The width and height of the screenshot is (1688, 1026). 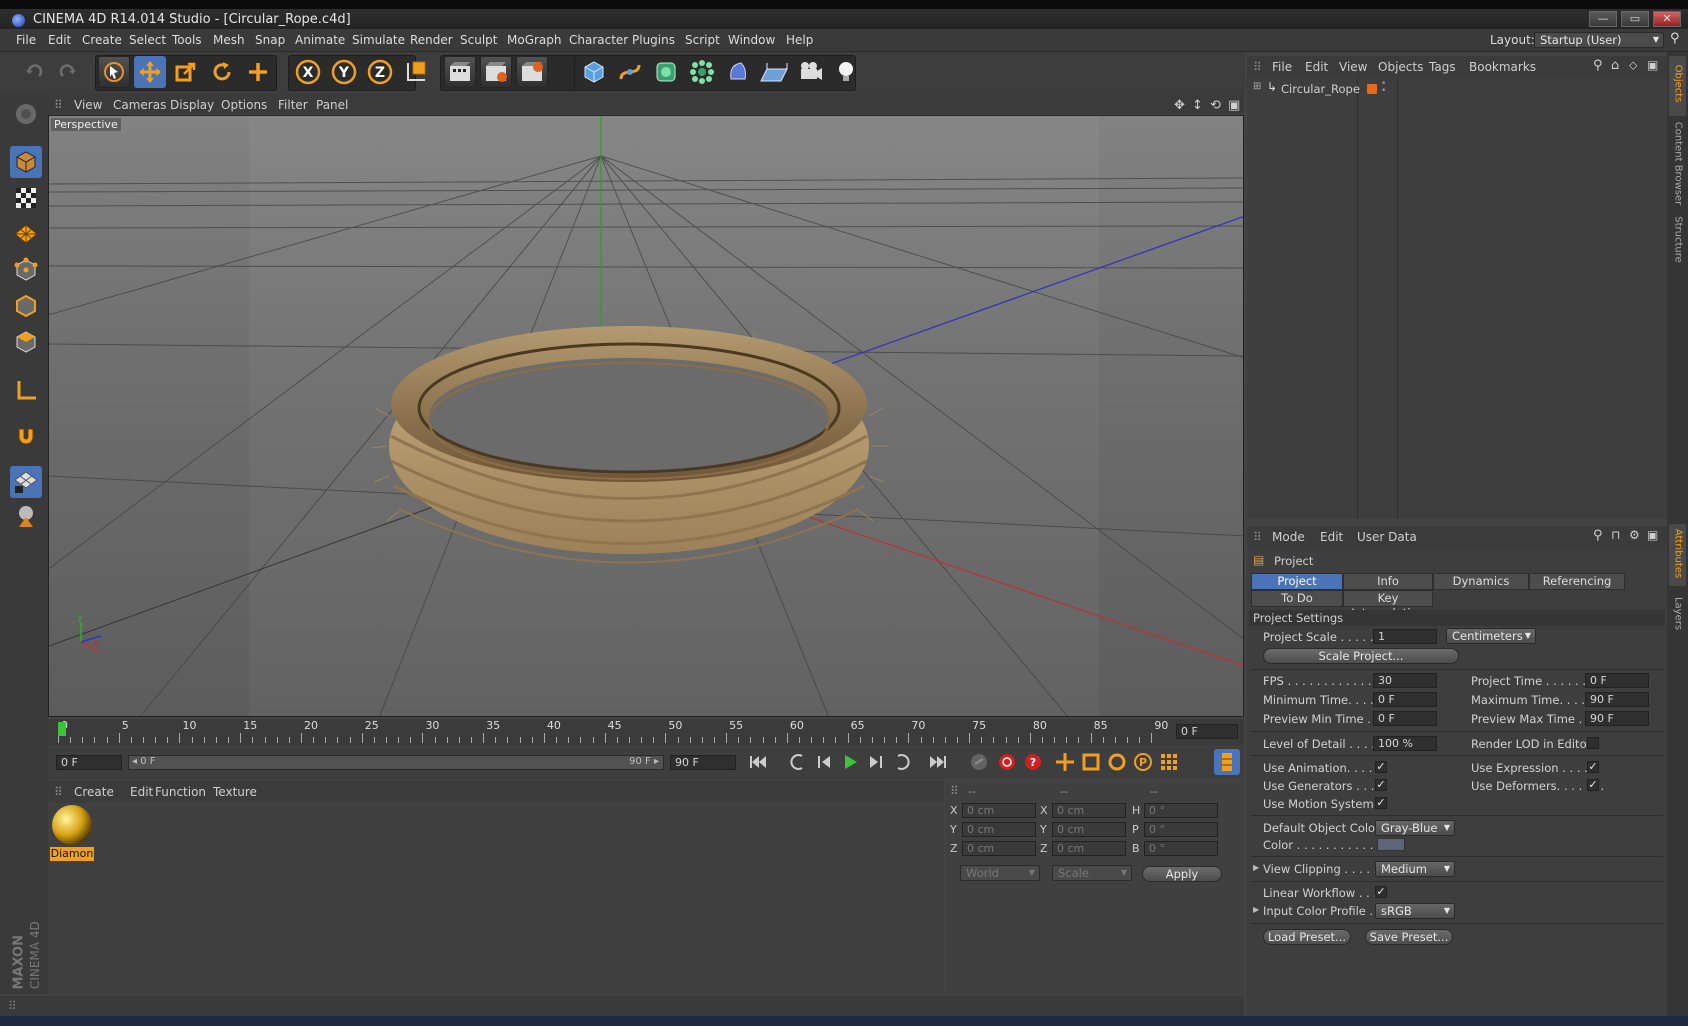 I want to click on key-scale-icon, so click(x=1091, y=762).